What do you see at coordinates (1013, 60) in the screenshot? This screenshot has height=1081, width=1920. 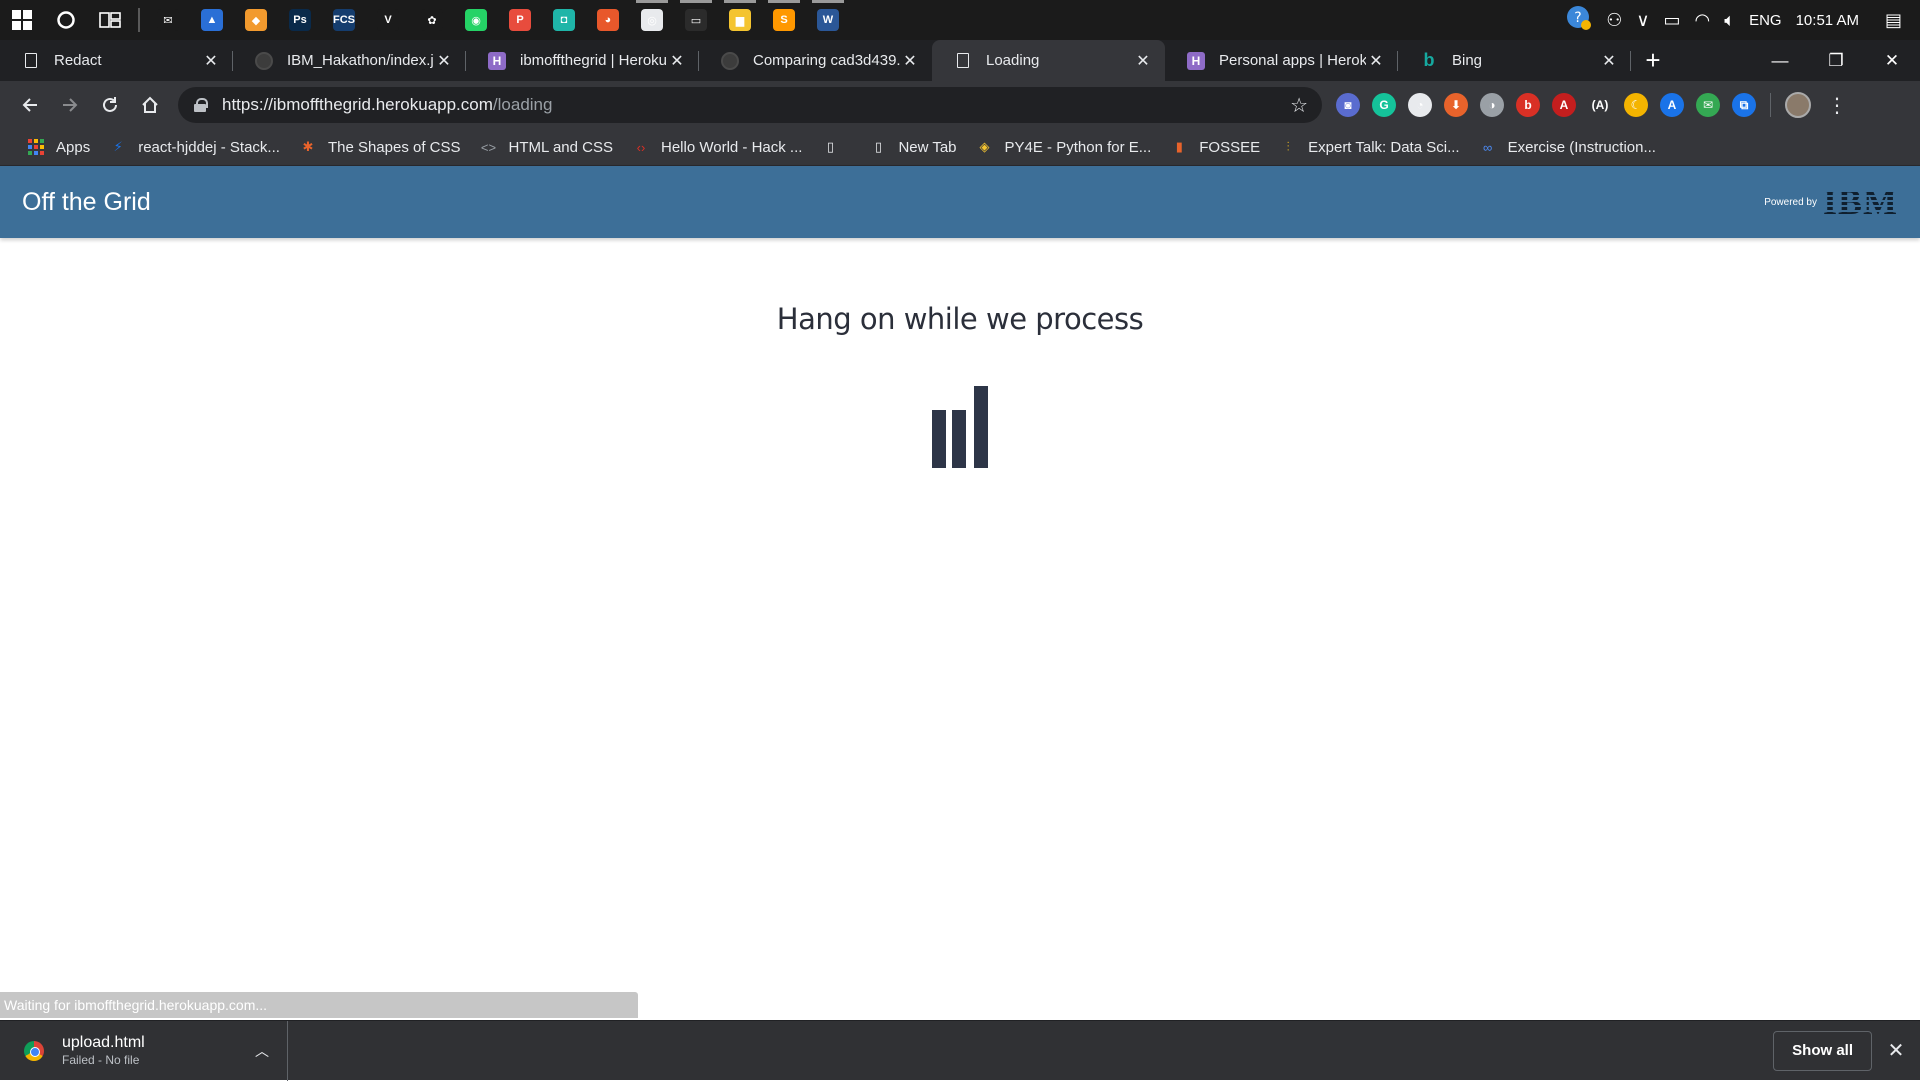 I see `tab-title: Loading` at bounding box center [1013, 60].